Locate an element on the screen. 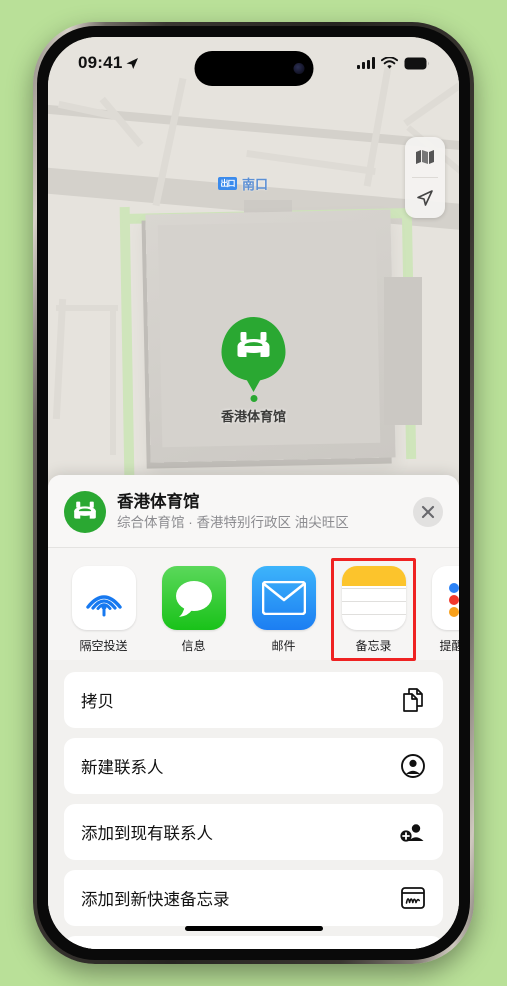 The image size is (507, 986). share-app-reminders: 提醒事项 is located at coordinates (444, 610).